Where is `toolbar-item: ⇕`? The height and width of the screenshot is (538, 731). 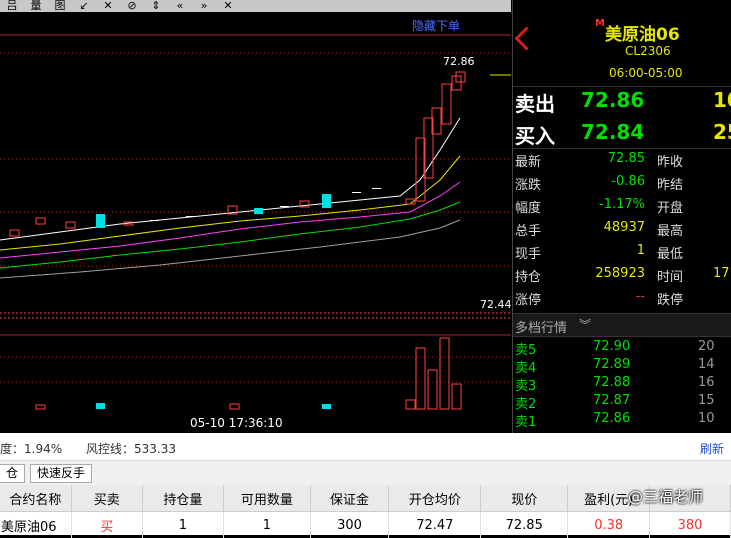 toolbar-item: ⇕ is located at coordinates (156, 6).